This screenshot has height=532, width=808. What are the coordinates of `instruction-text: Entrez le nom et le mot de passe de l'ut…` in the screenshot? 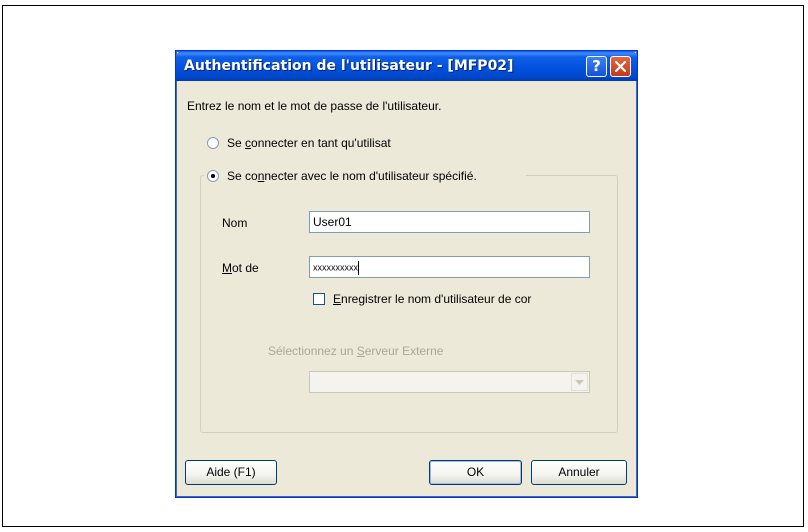 It's located at (314, 106).